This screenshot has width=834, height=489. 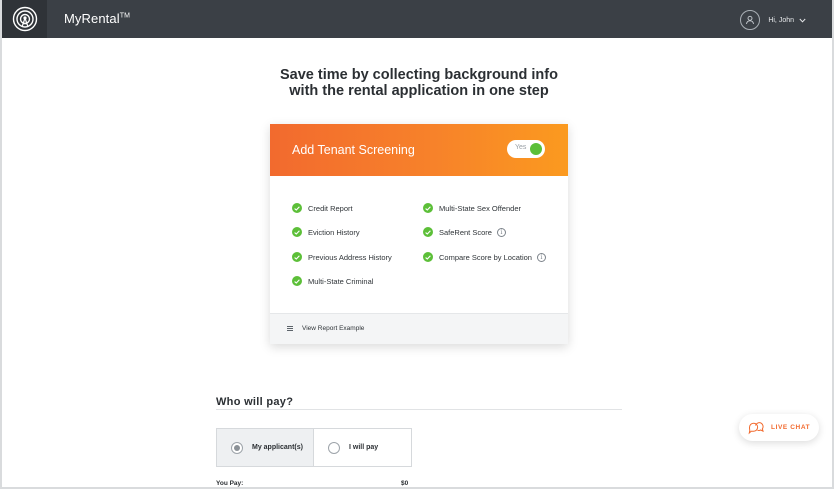 What do you see at coordinates (353, 150) in the screenshot?
I see `card-title: Add Tenant Screening` at bounding box center [353, 150].